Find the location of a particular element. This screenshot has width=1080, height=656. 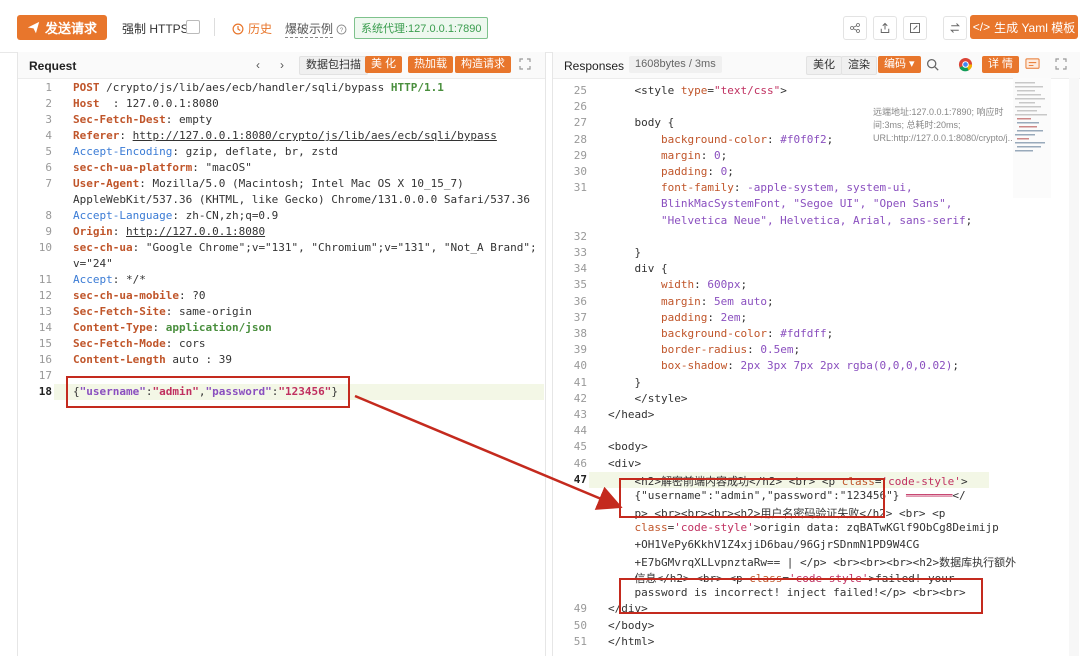

response-panel-header: Responses 1608bytes / 3ms 美化 渲染 编码 ▾ 详 情 is located at coordinates (816, 65).